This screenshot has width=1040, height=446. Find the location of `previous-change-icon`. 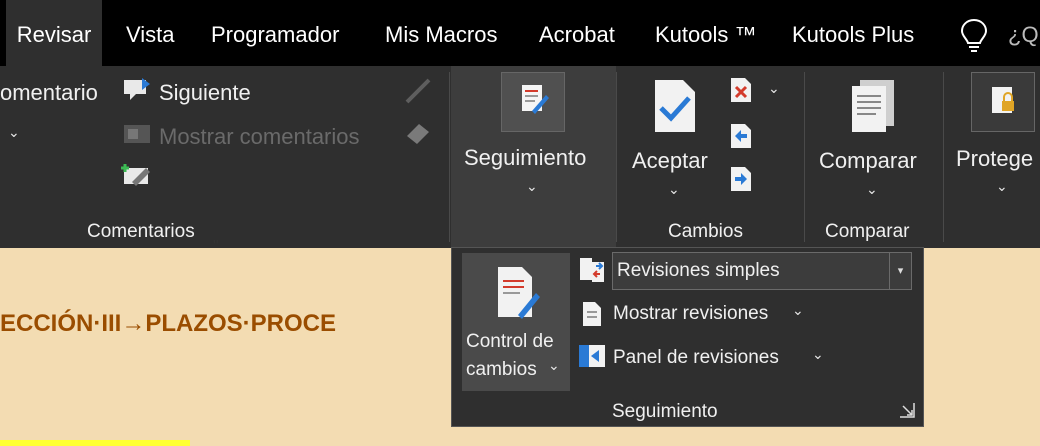

previous-change-icon is located at coordinates (741, 138).